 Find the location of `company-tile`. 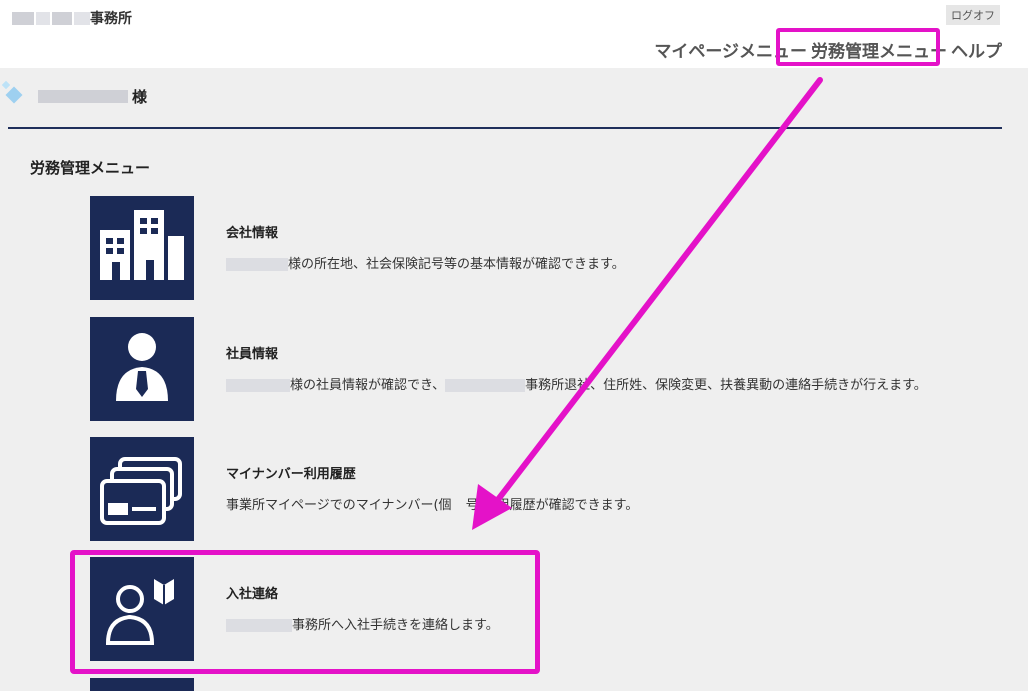

company-tile is located at coordinates (142, 248).